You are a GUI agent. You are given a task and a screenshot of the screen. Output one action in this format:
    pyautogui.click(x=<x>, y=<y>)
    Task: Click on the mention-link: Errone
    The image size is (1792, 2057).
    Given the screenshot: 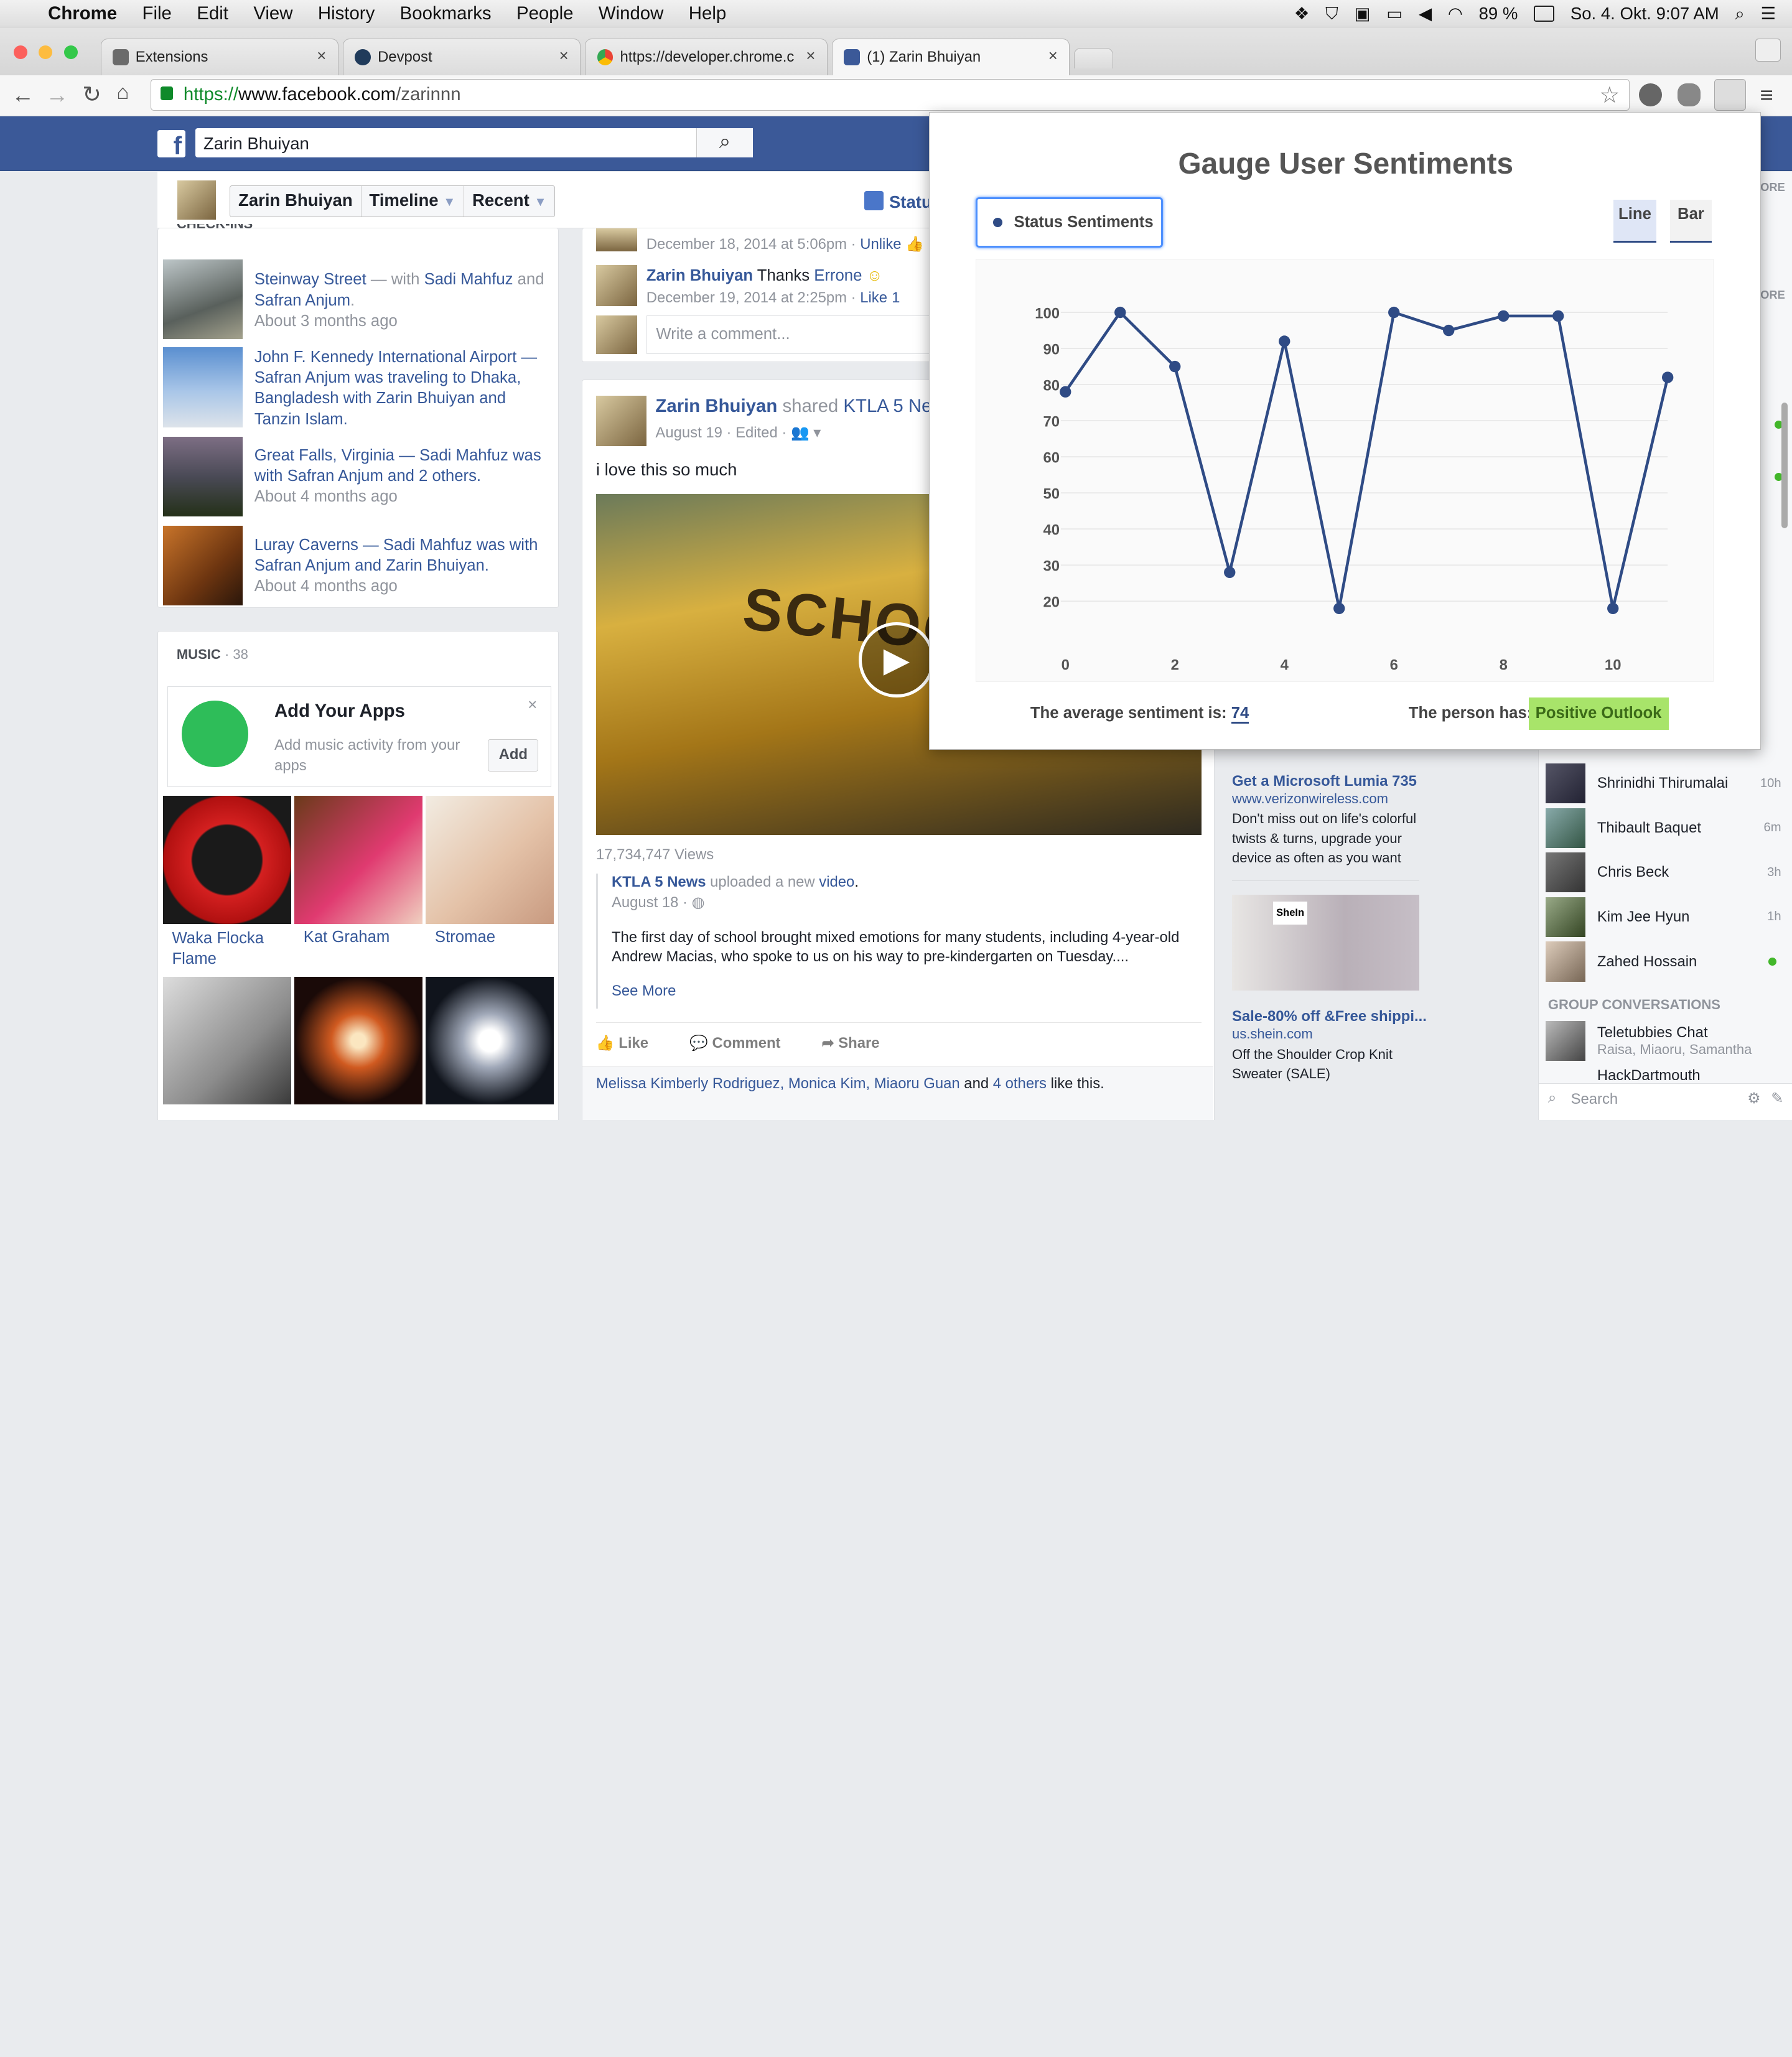 What is the action you would take?
    pyautogui.click(x=838, y=275)
    